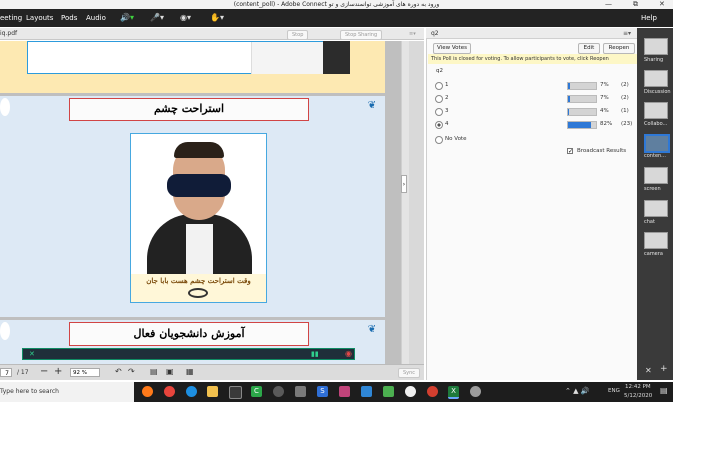 The height and width of the screenshot is (460, 701). What do you see at coordinates (278, 391) in the screenshot?
I see `app-icon` at bounding box center [278, 391].